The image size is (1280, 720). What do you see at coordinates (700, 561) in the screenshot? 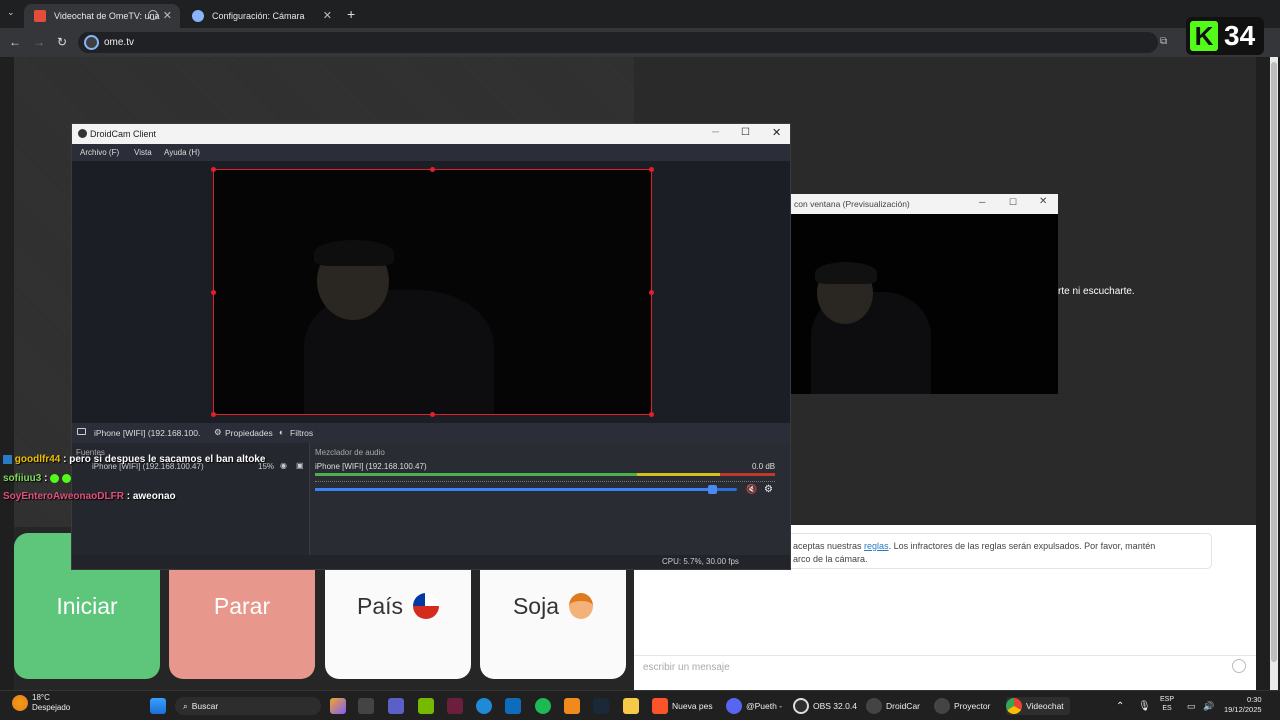
I see `cpu-fps-status: CPU: 5.7%, 30.00 fps` at bounding box center [700, 561].